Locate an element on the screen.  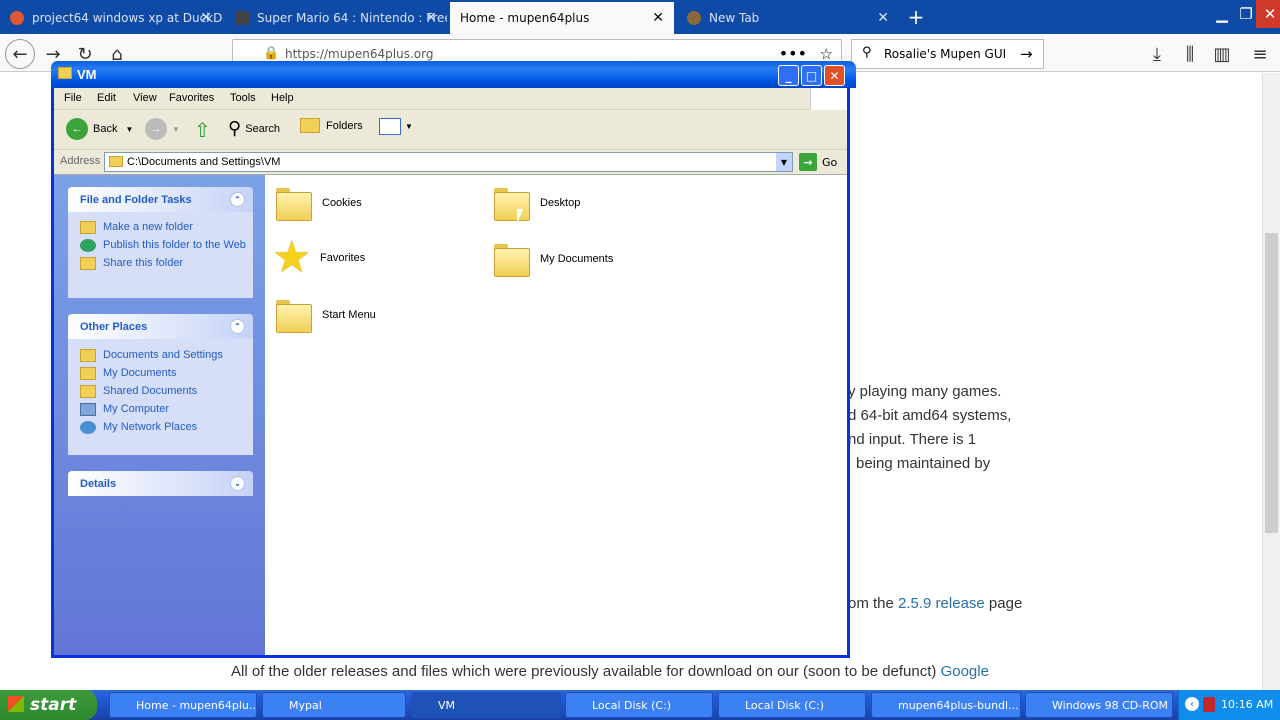
close-icon: ✕ is located at coordinates (1268, 14).